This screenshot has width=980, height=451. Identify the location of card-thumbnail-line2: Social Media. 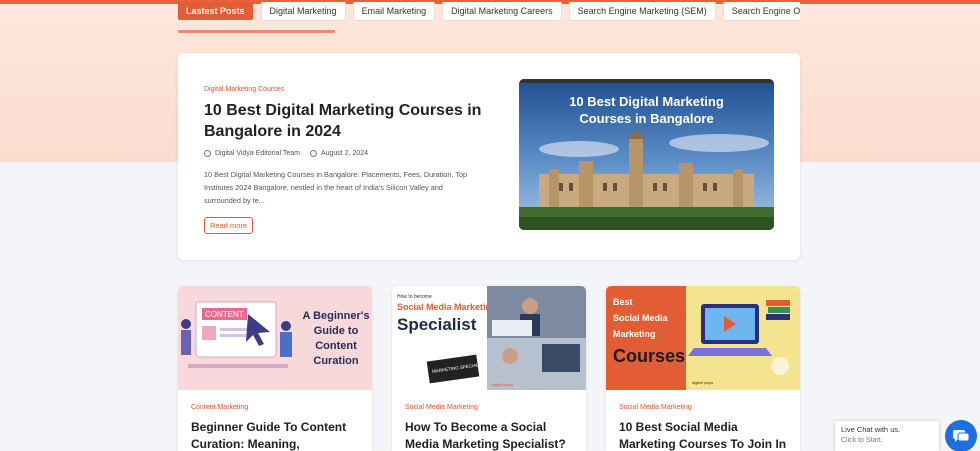
(641, 318).